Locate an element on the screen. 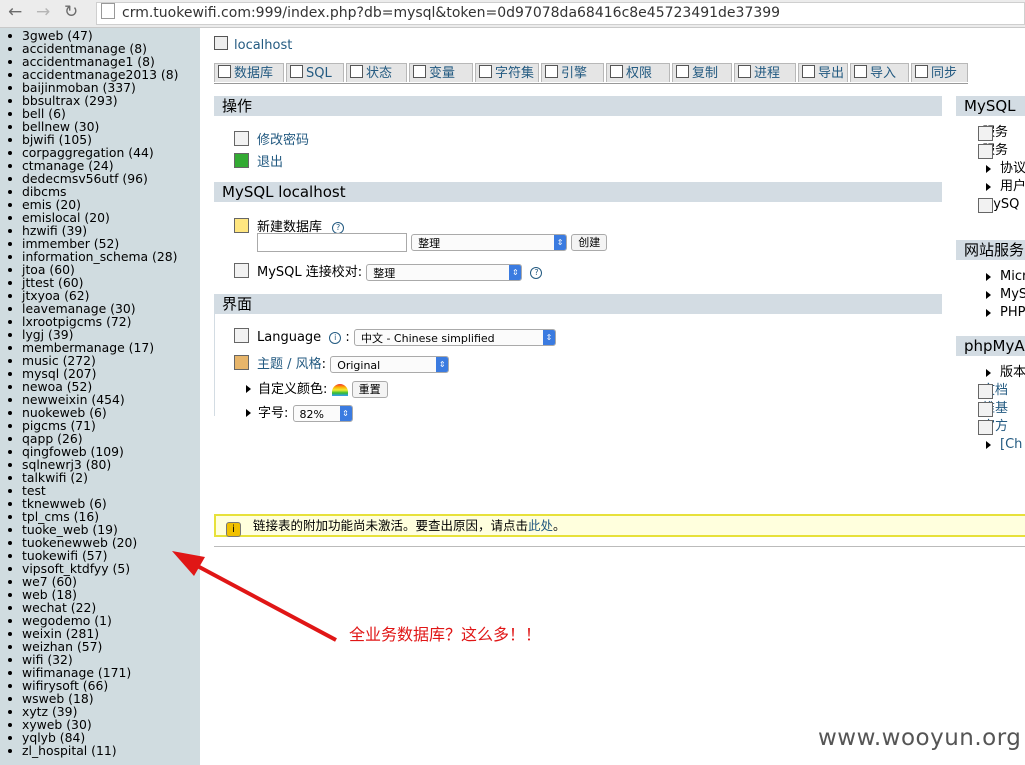 Image resolution: width=1025 pixels, height=765 pixels. watermark: www.wooyun.org is located at coordinates (920, 738).